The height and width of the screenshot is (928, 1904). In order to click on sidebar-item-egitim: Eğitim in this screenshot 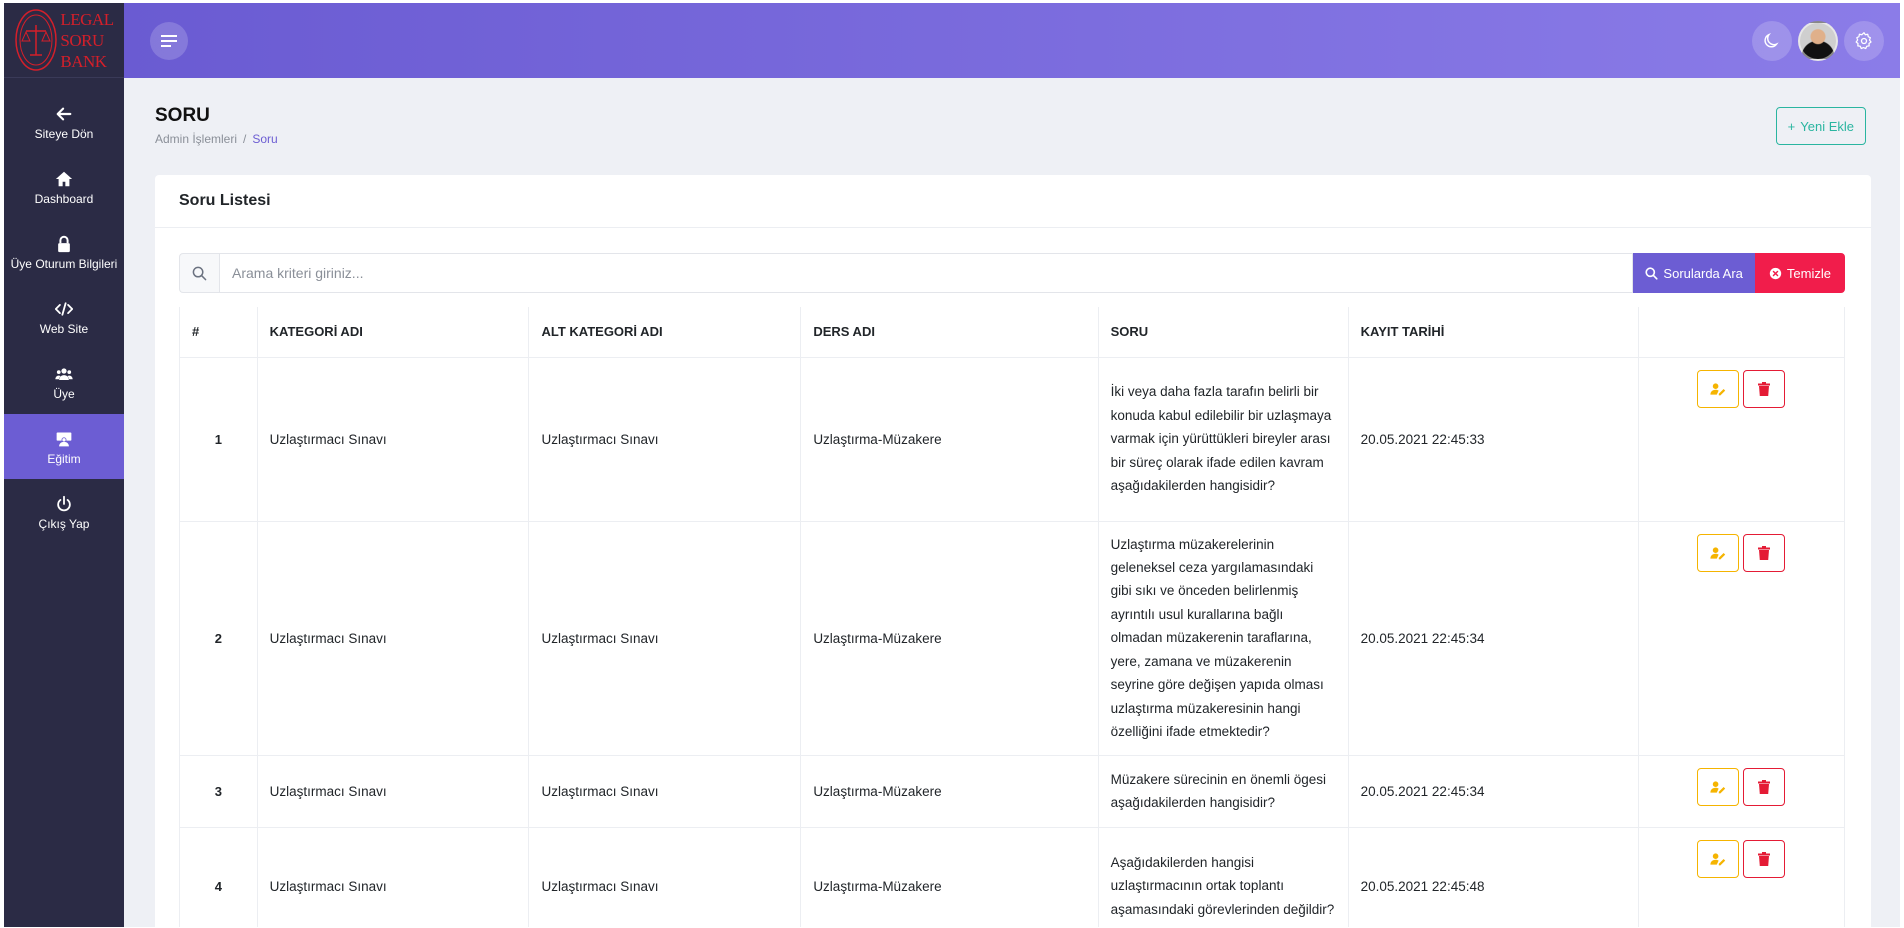, I will do `click(64, 446)`.